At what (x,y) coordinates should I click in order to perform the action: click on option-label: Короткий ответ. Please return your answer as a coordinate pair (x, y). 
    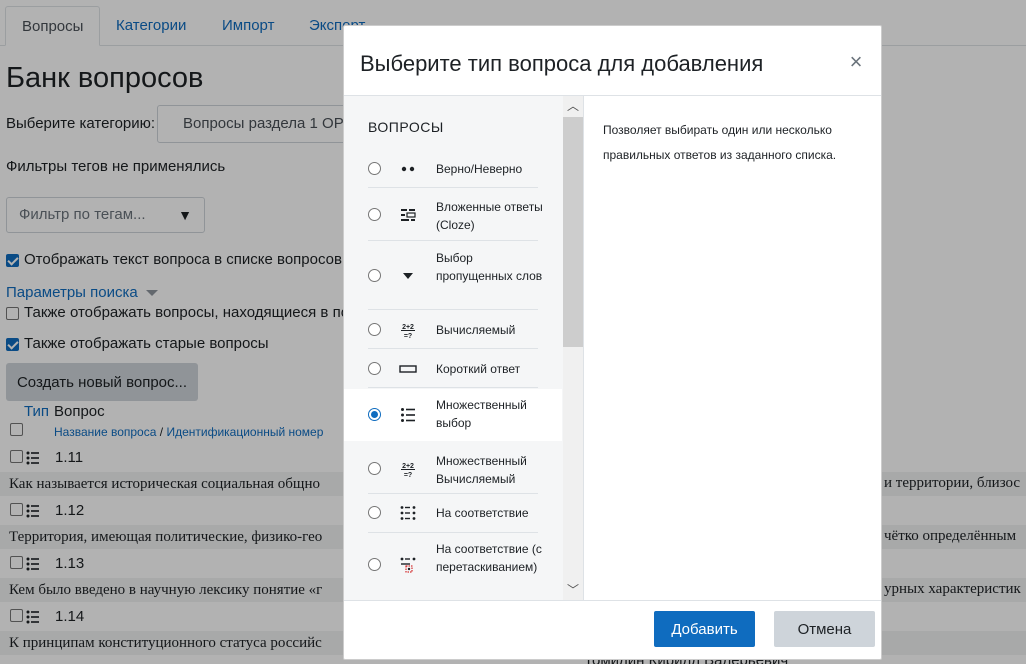
    Looking at the image, I should click on (478, 369).